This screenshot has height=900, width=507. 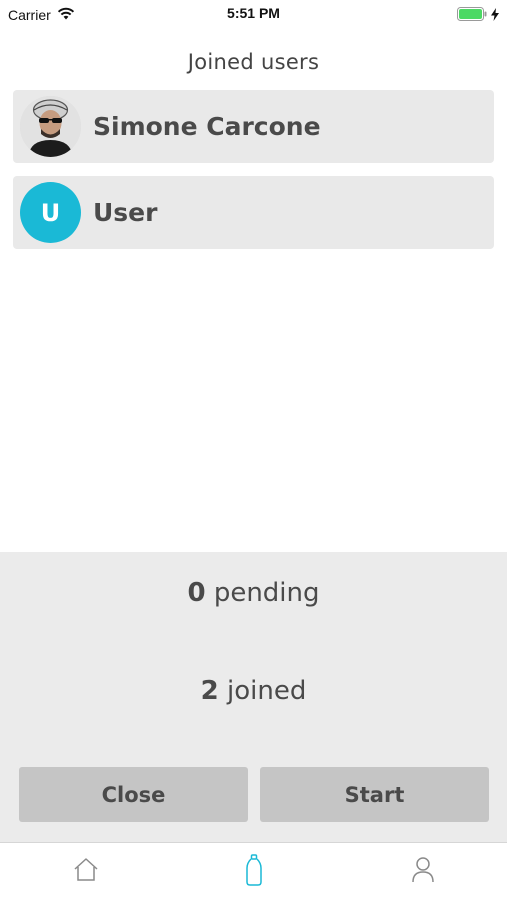 What do you see at coordinates (133, 794) in the screenshot?
I see `close-button: Close` at bounding box center [133, 794].